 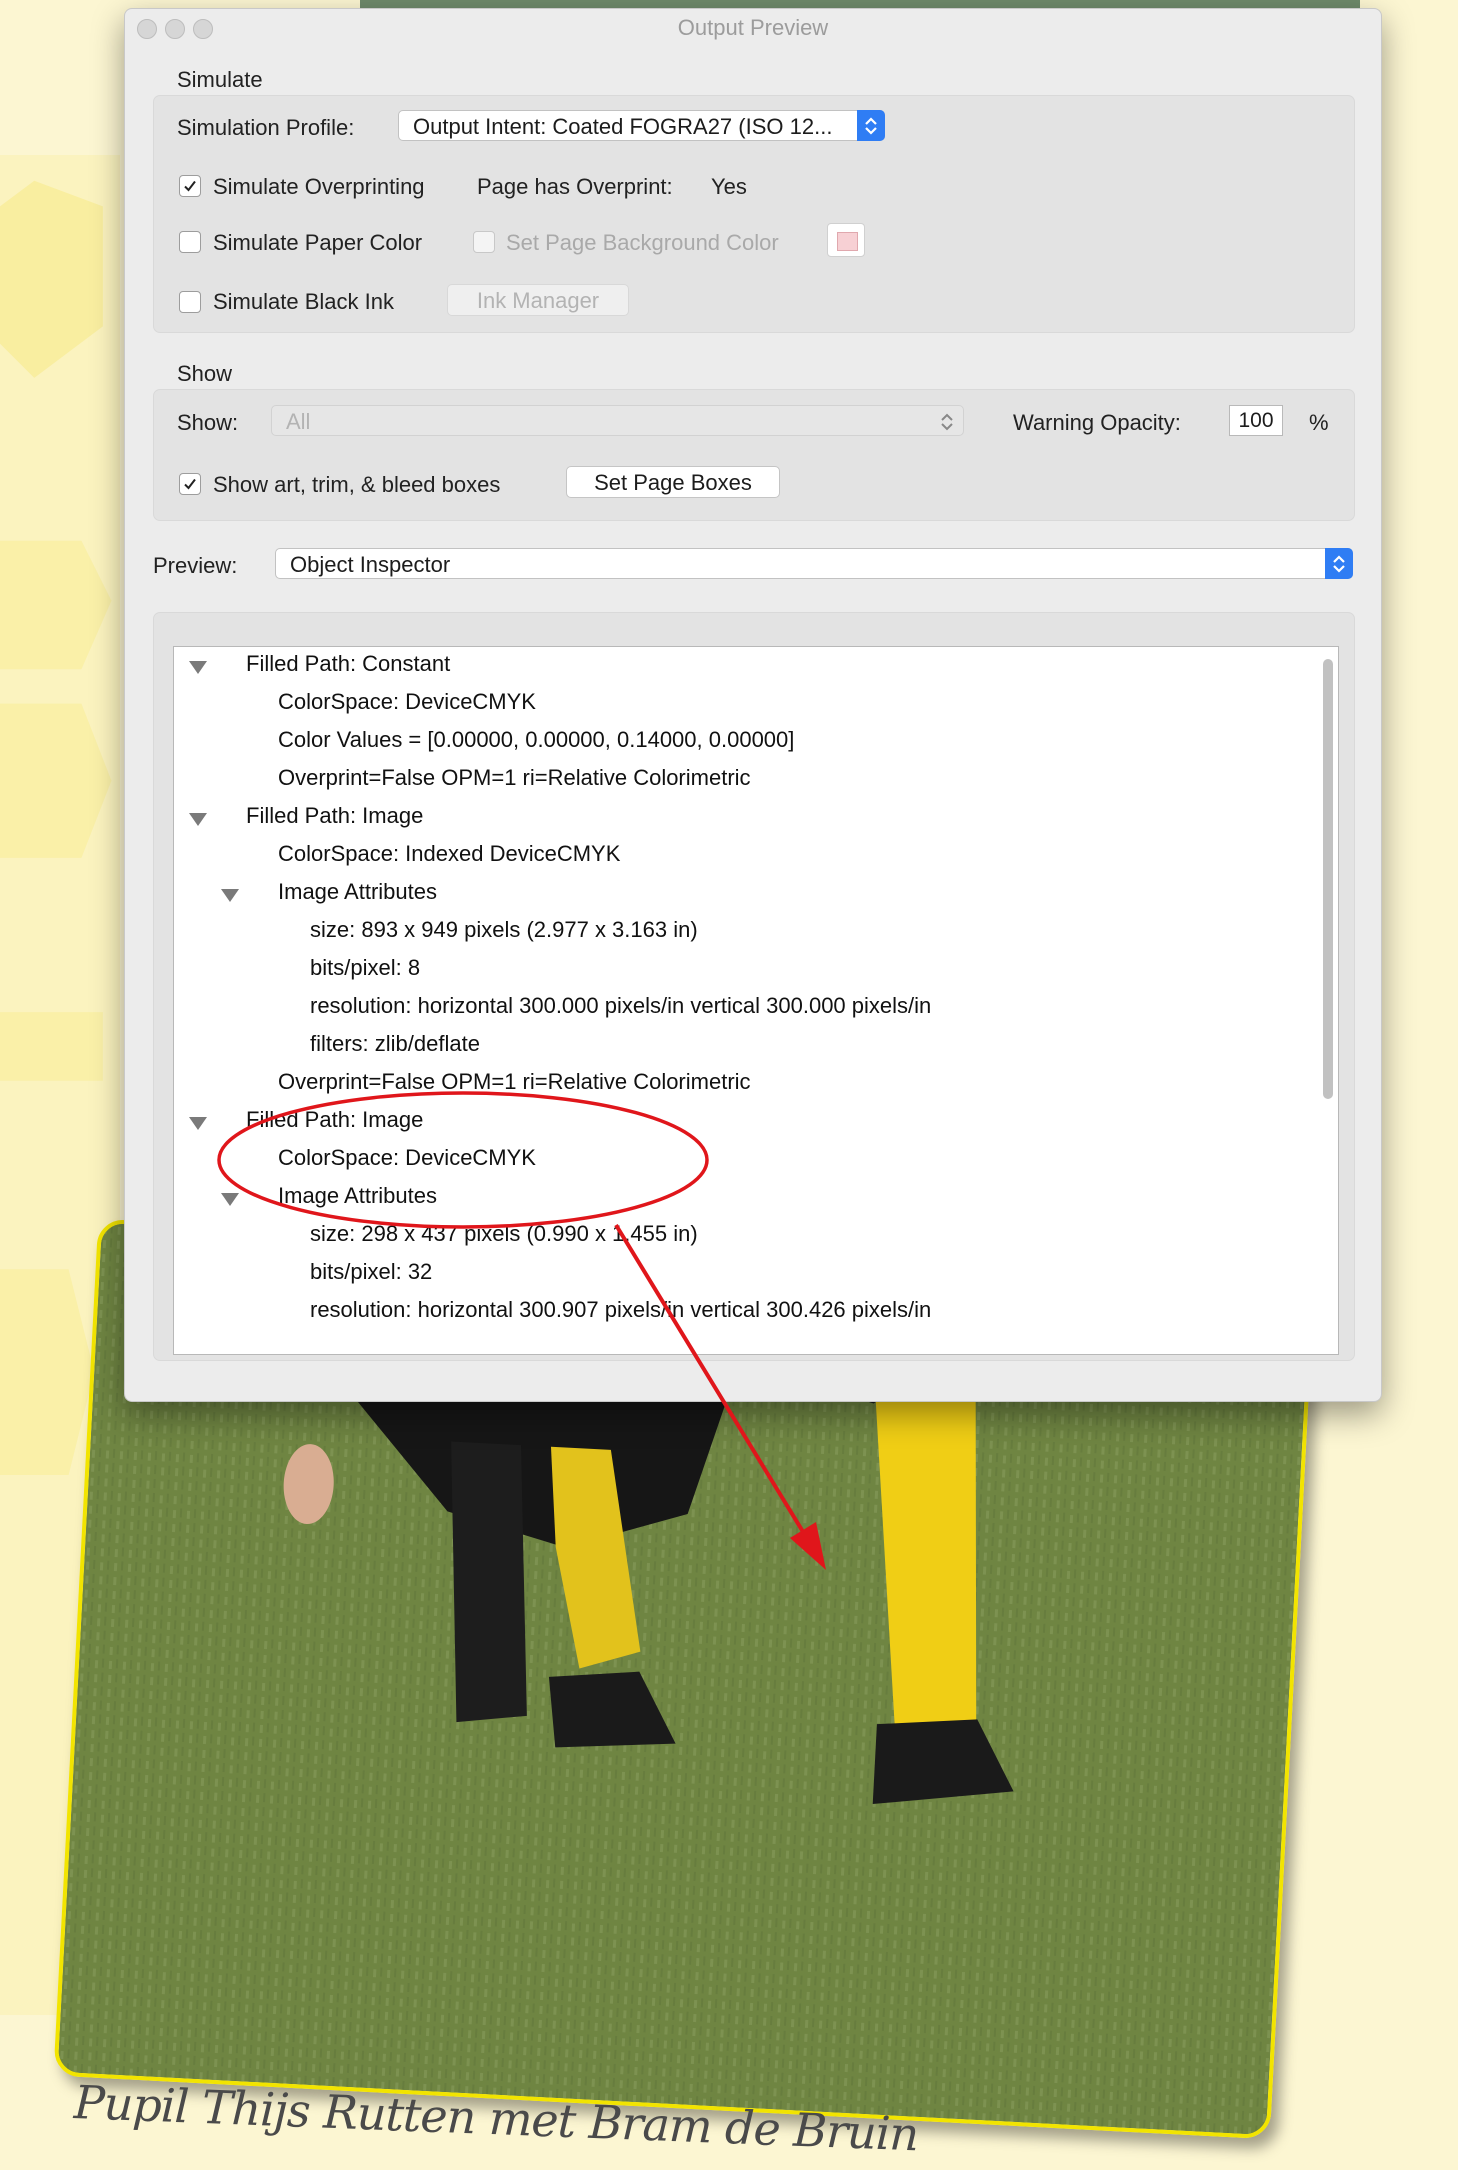 What do you see at coordinates (266, 127) in the screenshot?
I see `simulation-profile-label: Simulation Profile:` at bounding box center [266, 127].